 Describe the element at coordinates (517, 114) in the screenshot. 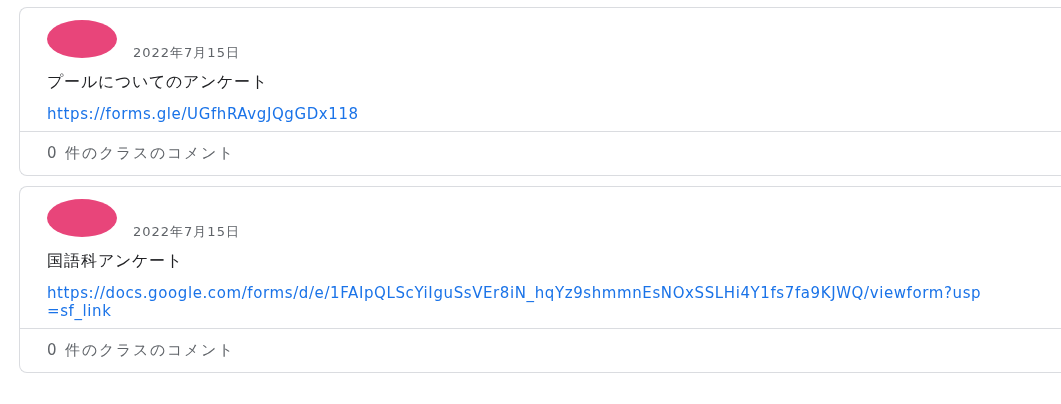

I see `form-link: https://forms.gle/UGfhRAvgJQgGDx118` at that location.